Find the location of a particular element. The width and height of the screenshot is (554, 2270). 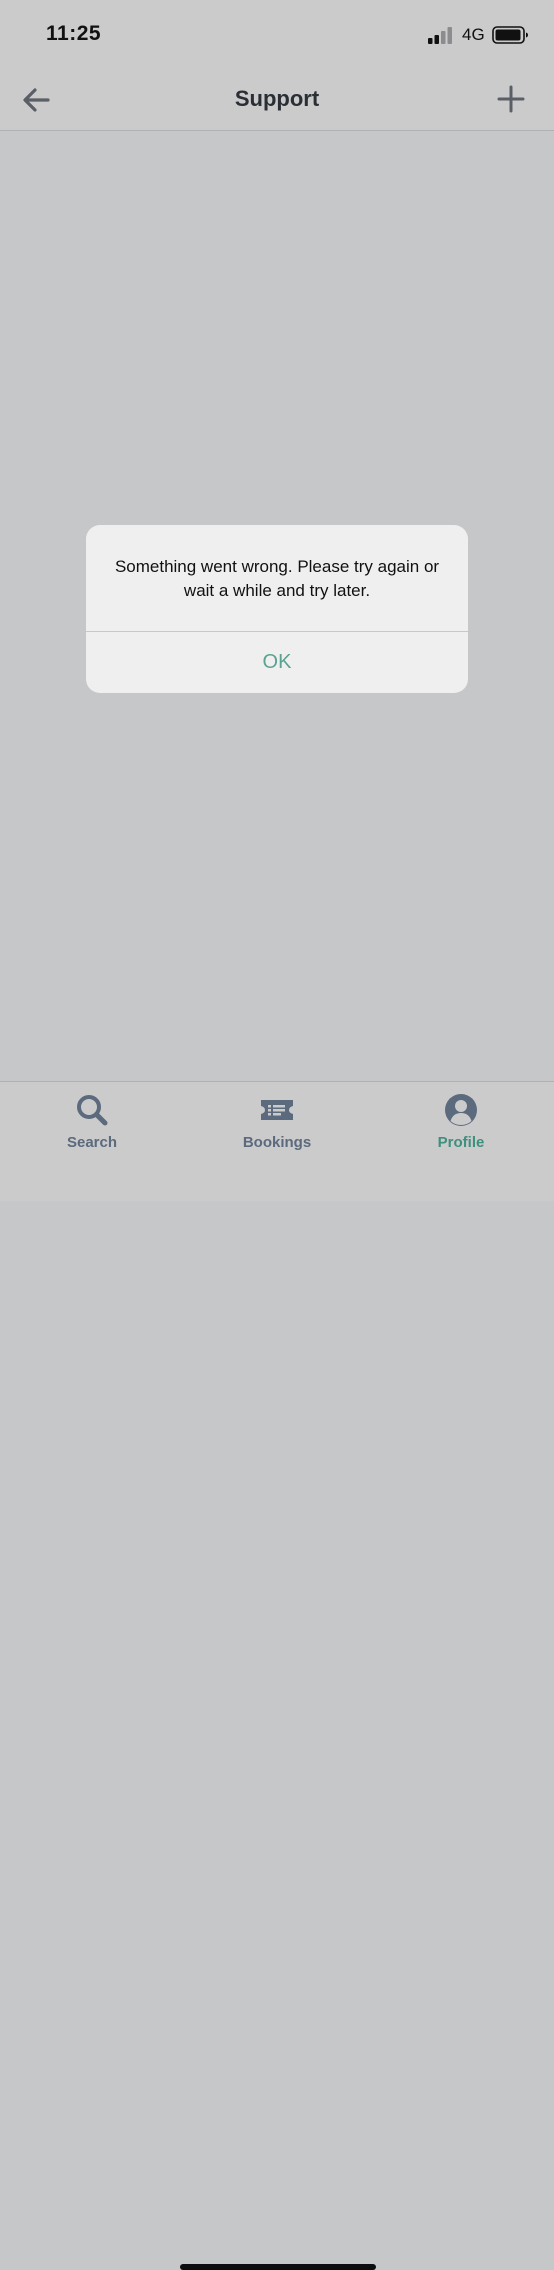

ok-button: OK is located at coordinates (277, 662).